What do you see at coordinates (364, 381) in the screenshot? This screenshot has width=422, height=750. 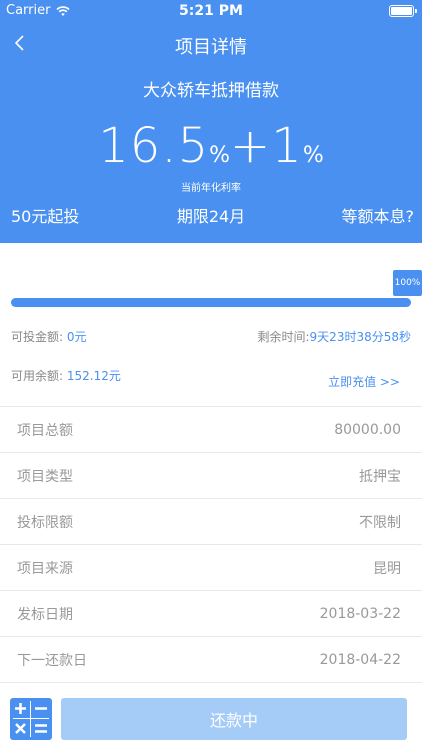 I see `recharge-link: 立即充值 >>` at bounding box center [364, 381].